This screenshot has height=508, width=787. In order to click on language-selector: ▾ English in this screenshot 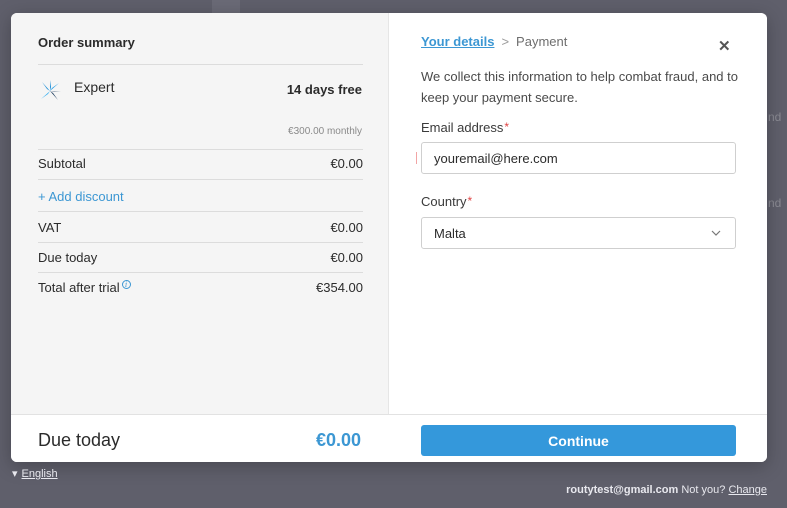, I will do `click(35, 473)`.